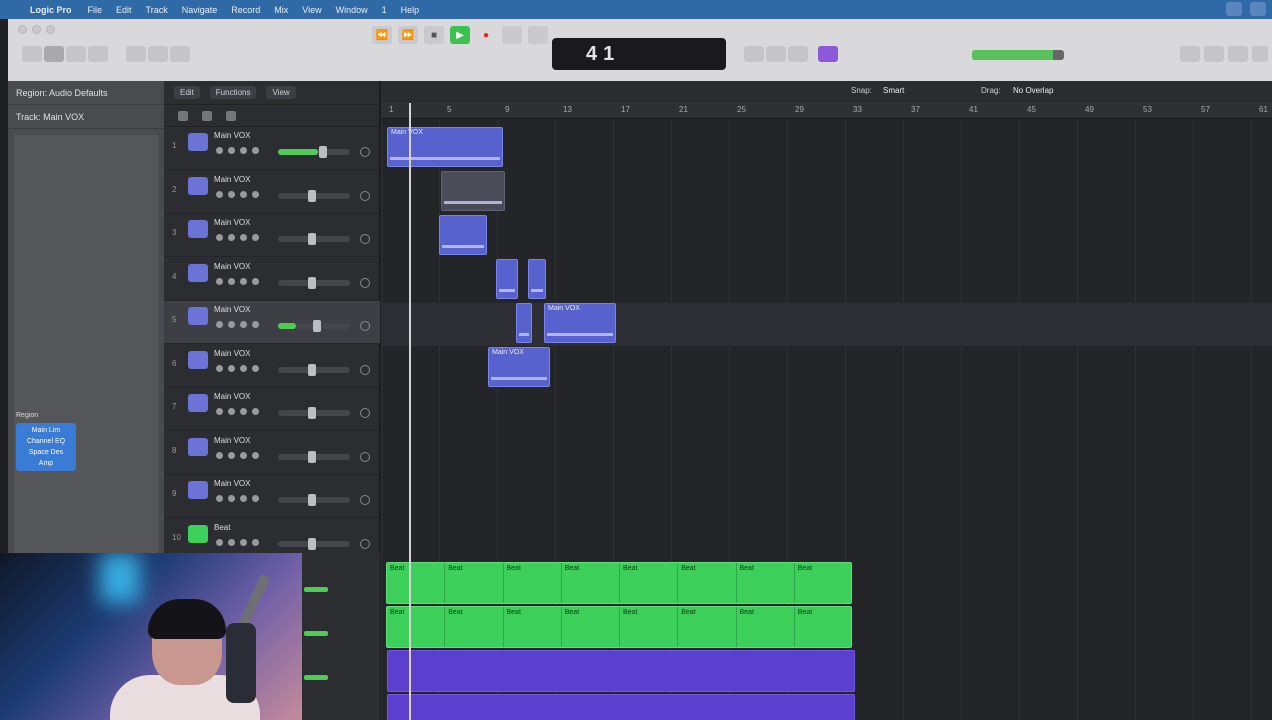 The width and height of the screenshot is (1272, 720). What do you see at coordinates (1214, 54) in the screenshot?
I see `notepad-button` at bounding box center [1214, 54].